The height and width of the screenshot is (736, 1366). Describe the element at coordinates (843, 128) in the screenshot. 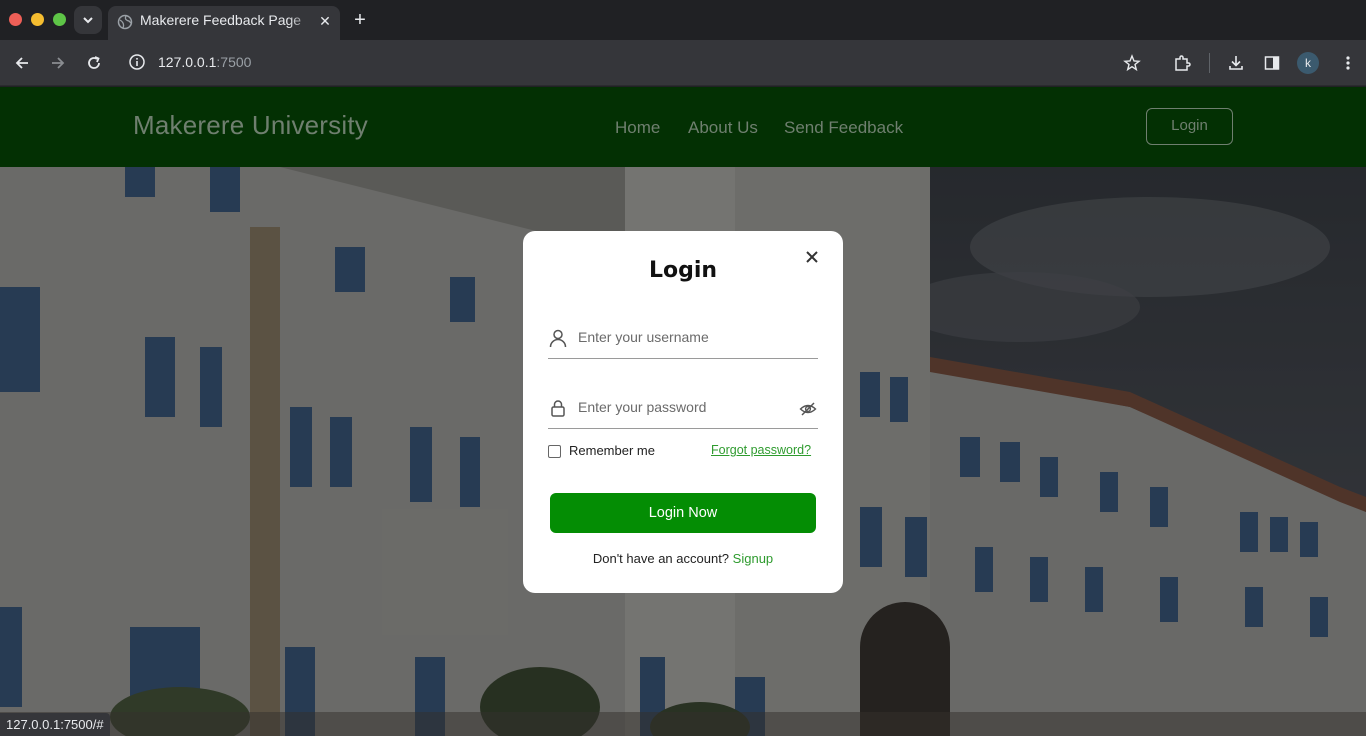

I see `nav-link-send-feedback: Send Feedback` at that location.